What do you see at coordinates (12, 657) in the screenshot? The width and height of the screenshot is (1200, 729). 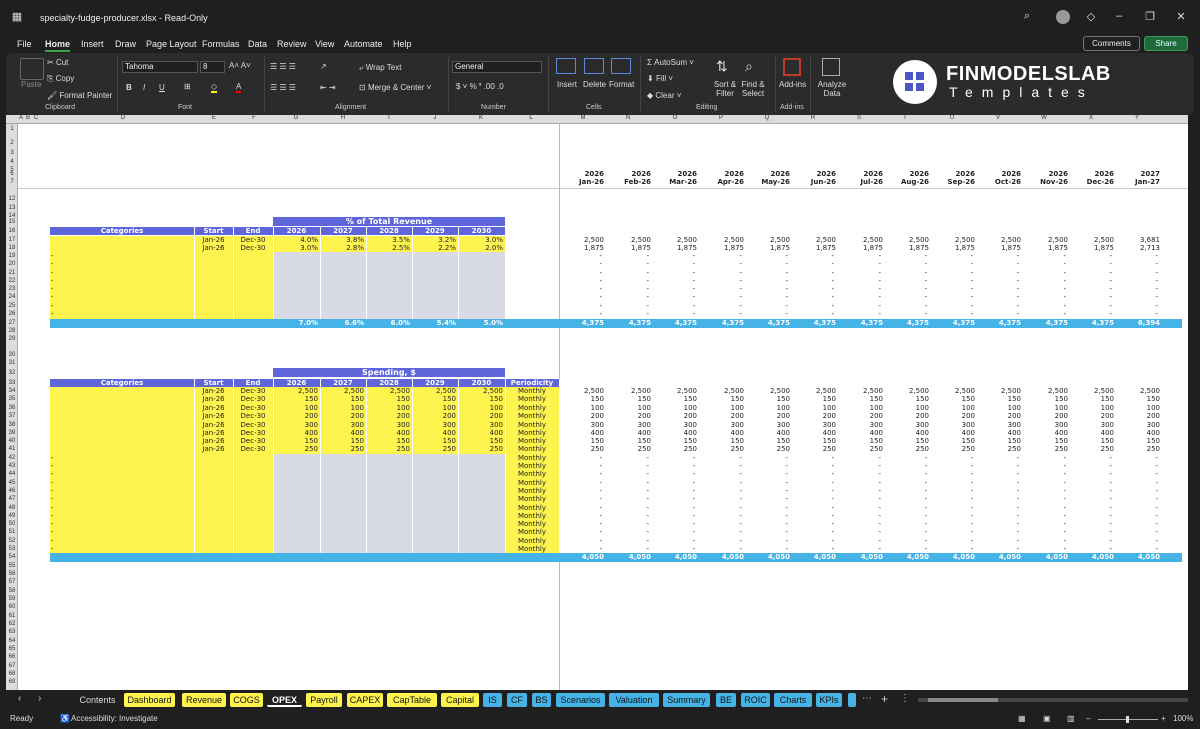 I see `row-header-66: 66` at bounding box center [12, 657].